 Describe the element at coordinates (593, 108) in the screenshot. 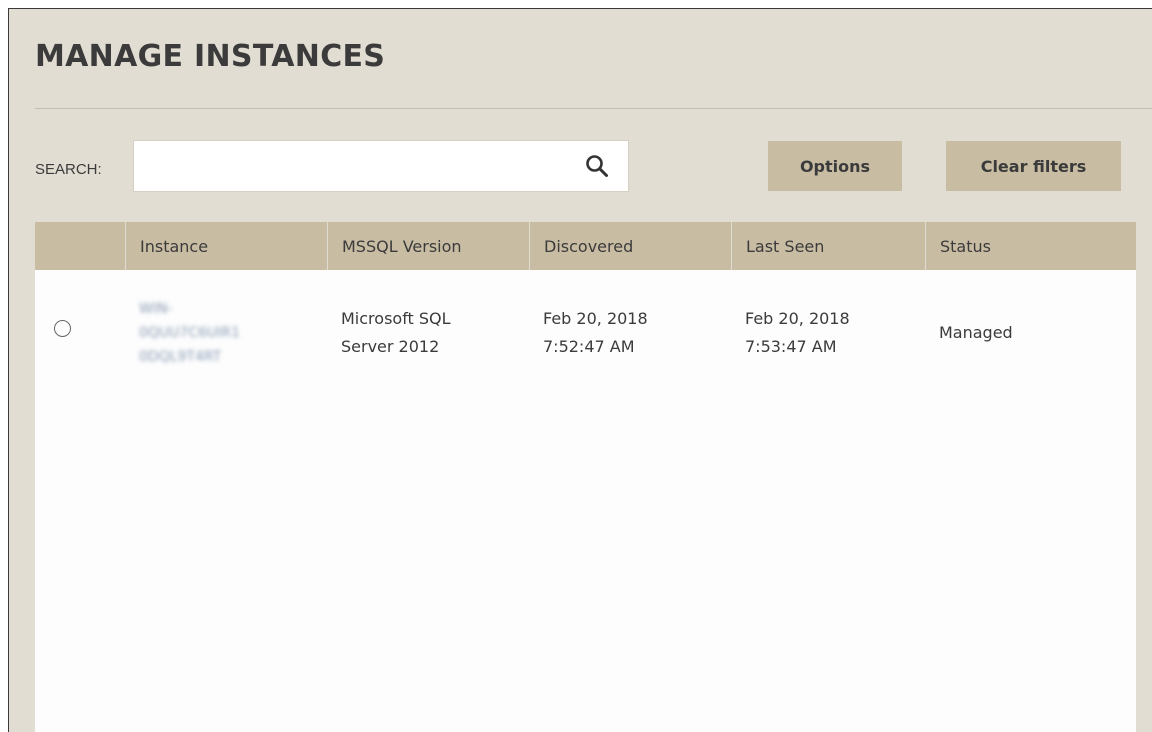

I see `title-divider` at that location.